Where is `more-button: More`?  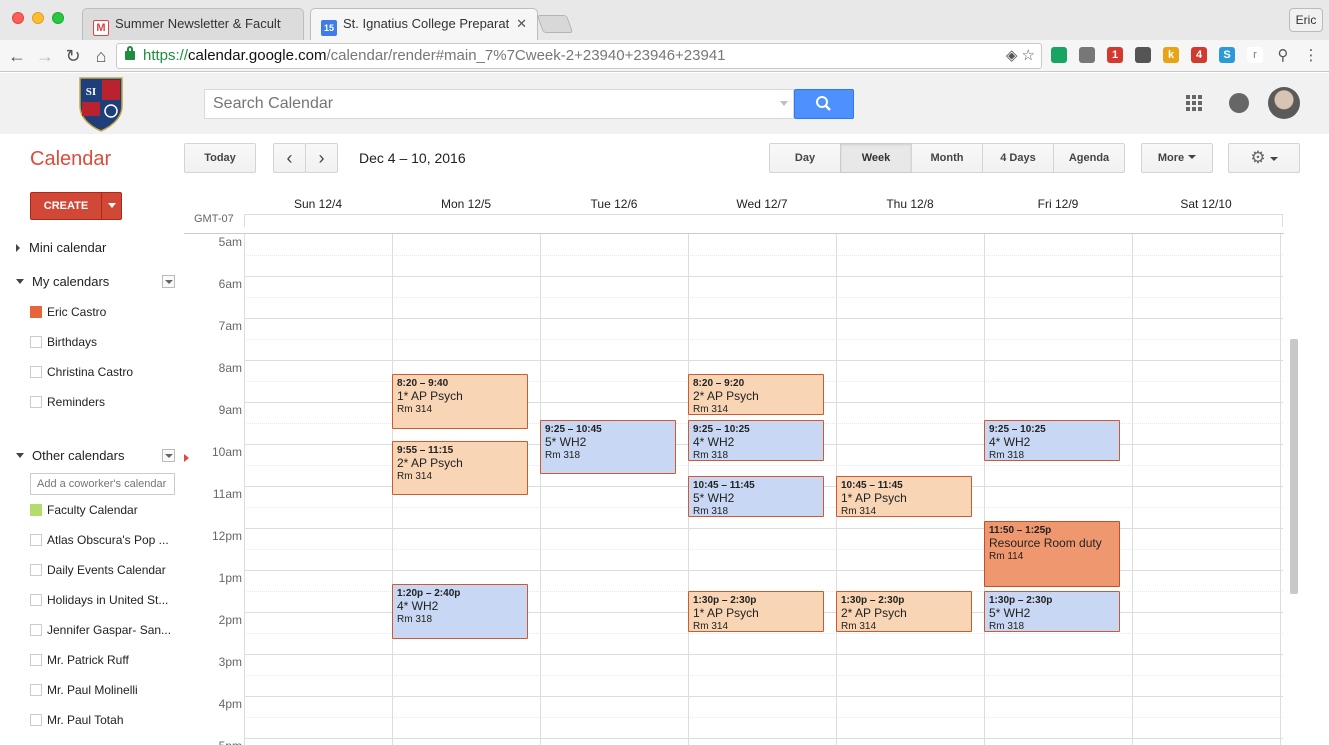 more-button: More is located at coordinates (1177, 158).